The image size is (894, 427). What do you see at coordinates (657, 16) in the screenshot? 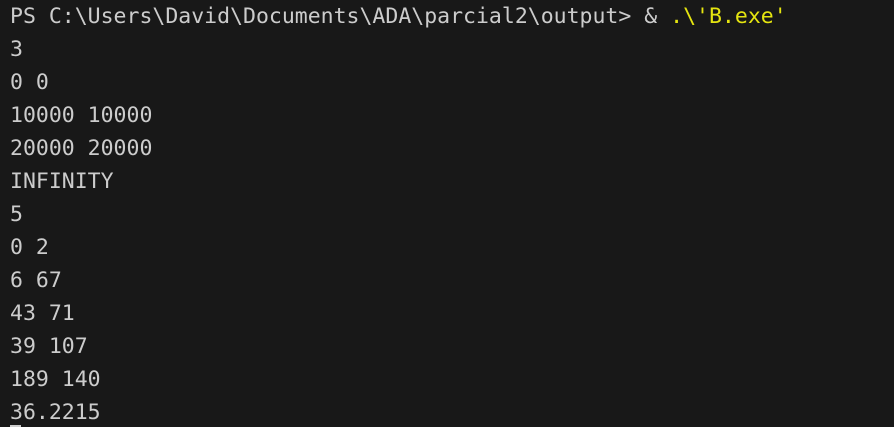
I see `command-operator: &` at bounding box center [657, 16].